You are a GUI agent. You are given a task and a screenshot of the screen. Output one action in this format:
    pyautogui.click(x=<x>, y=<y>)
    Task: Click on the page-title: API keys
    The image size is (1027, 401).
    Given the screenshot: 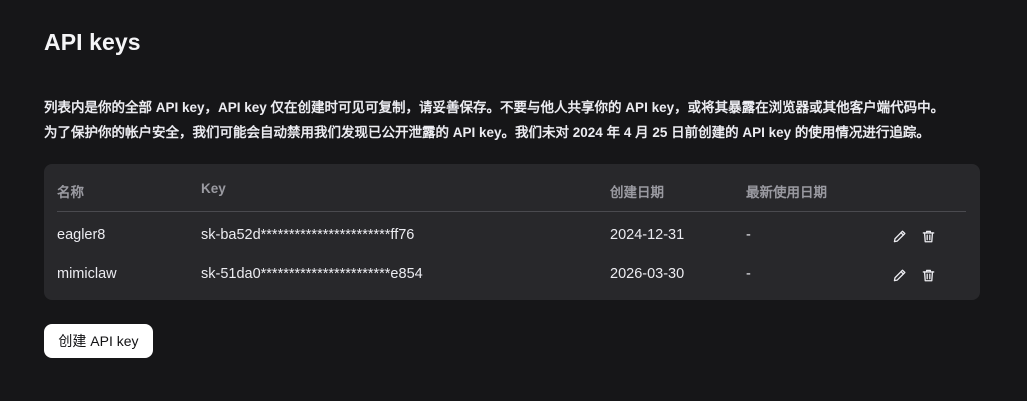 What is the action you would take?
    pyautogui.click(x=92, y=42)
    